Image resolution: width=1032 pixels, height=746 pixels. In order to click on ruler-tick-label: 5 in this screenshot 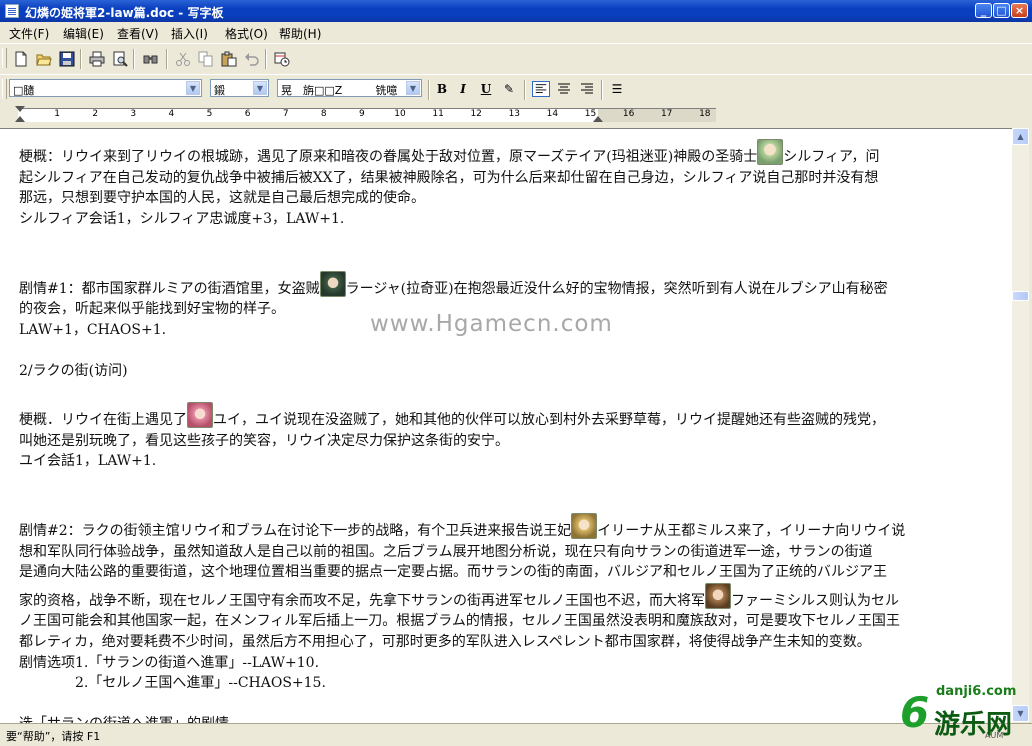, I will do `click(209, 114)`.